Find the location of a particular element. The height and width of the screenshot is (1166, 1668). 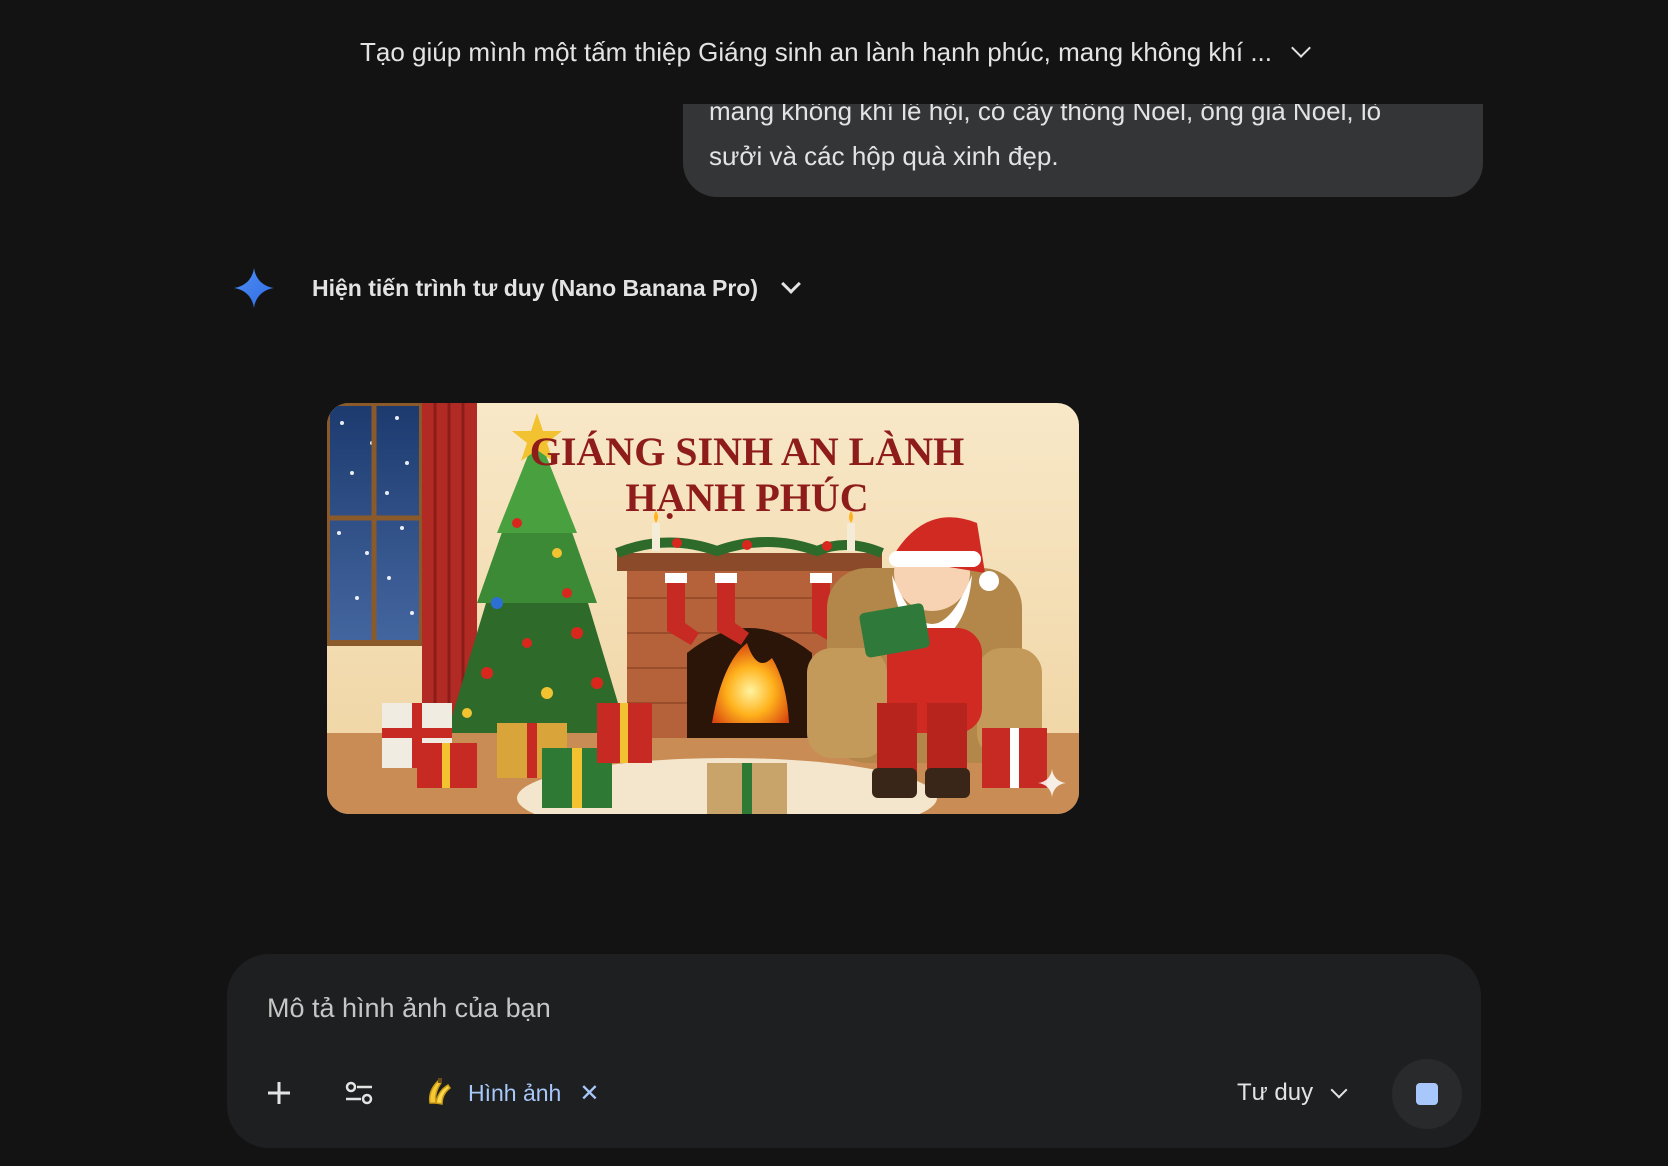

image-tool-chip: Hình ảnh ✕ is located at coordinates (511, 1093).